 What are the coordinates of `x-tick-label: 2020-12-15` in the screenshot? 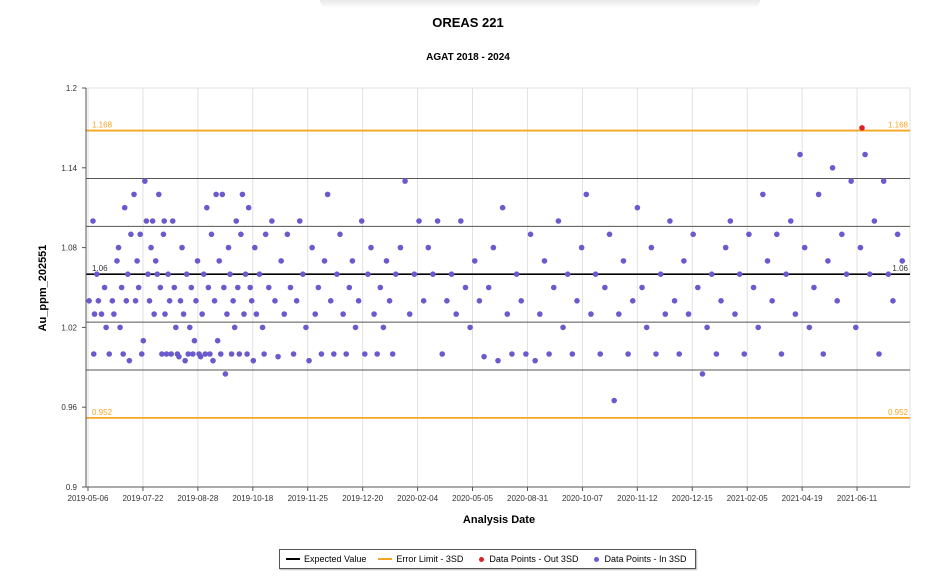 It's located at (692, 498).